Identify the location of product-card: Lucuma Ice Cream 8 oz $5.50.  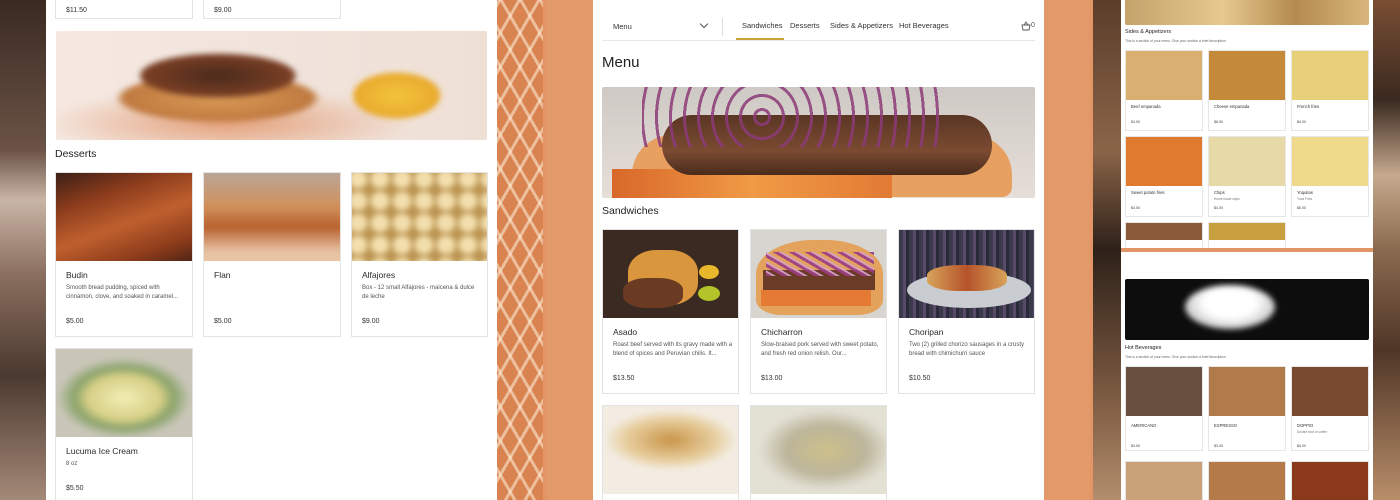
(124, 424).